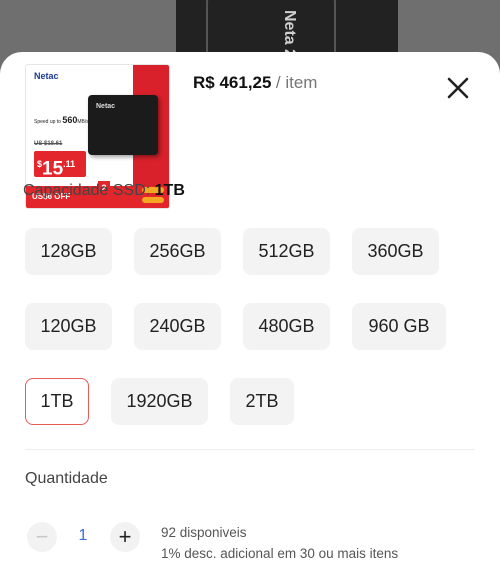 The width and height of the screenshot is (500, 576). Describe the element at coordinates (87, 190) in the screenshot. I see `spec-label: Capacidade SSD:` at that location.